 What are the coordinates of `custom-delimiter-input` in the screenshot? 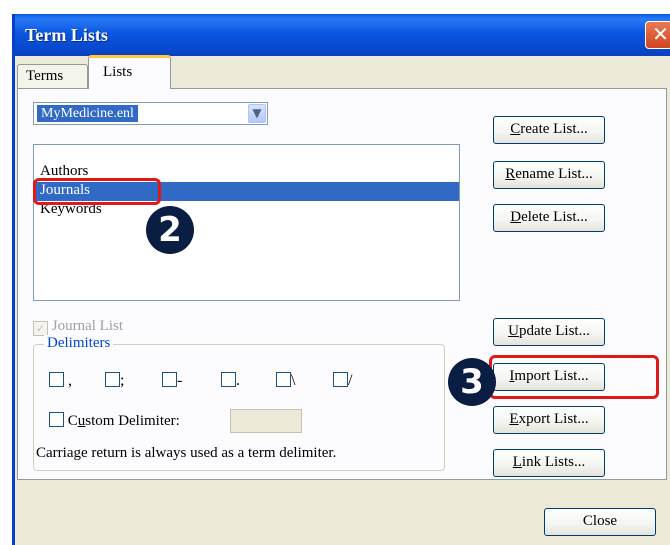 It's located at (266, 421).